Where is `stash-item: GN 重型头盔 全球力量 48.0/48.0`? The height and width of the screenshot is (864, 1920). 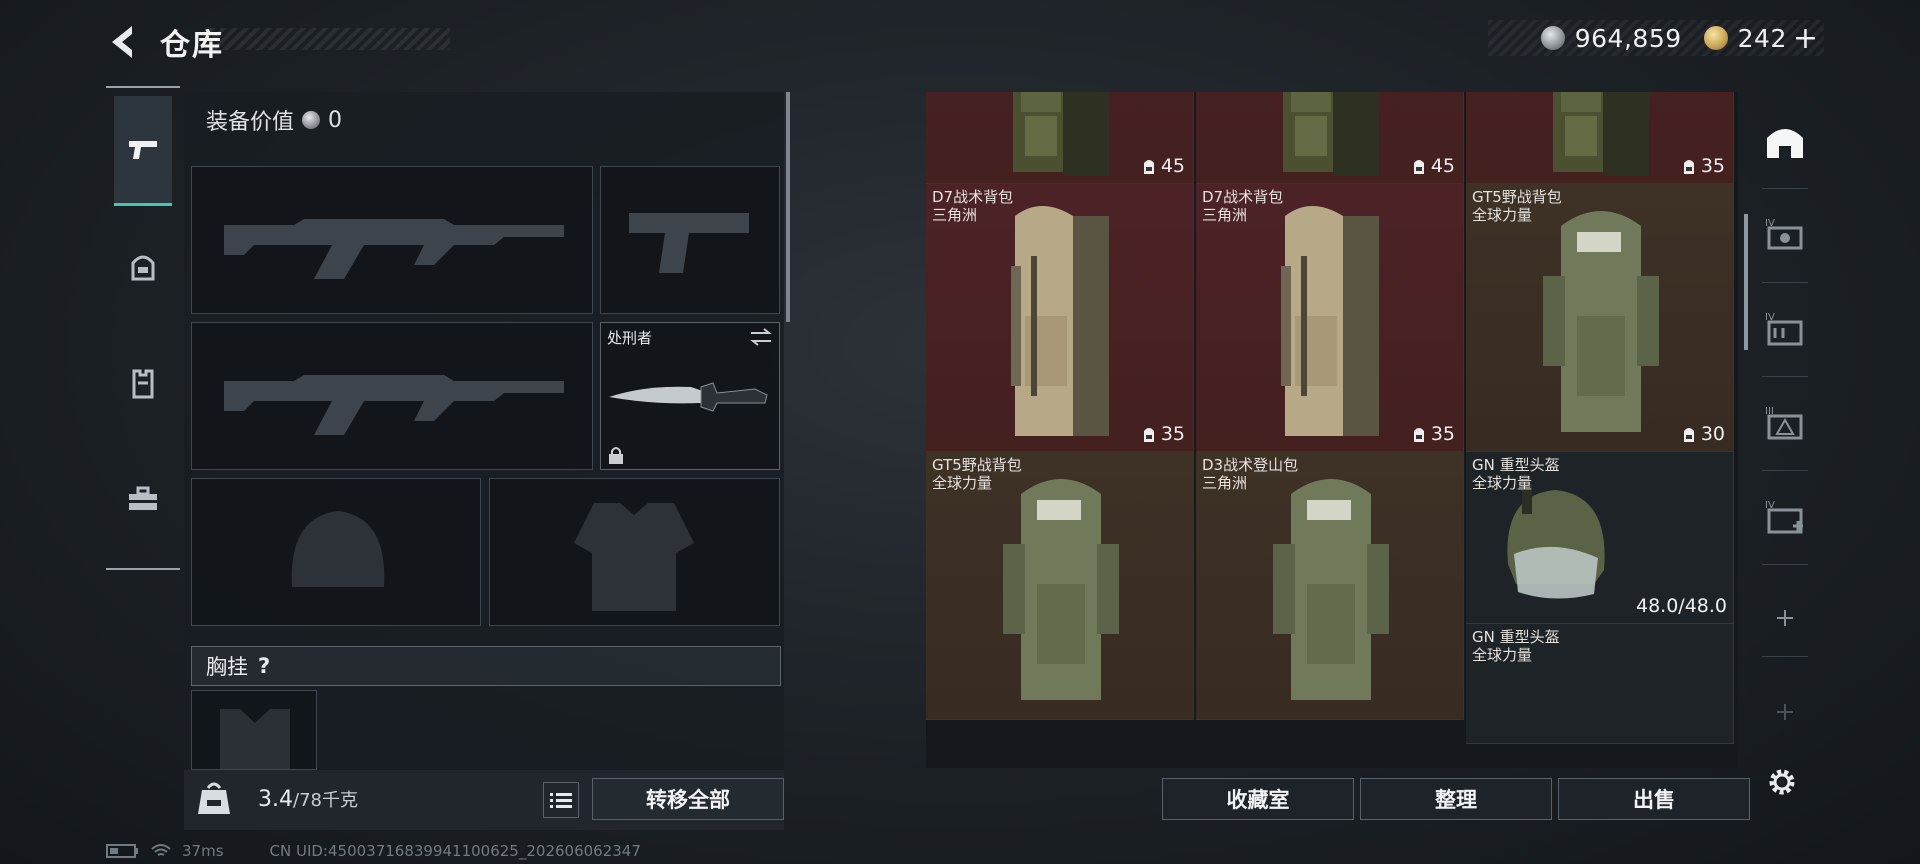 stash-item: GN 重型头盔 全球力量 48.0/48.0 is located at coordinates (1600, 538).